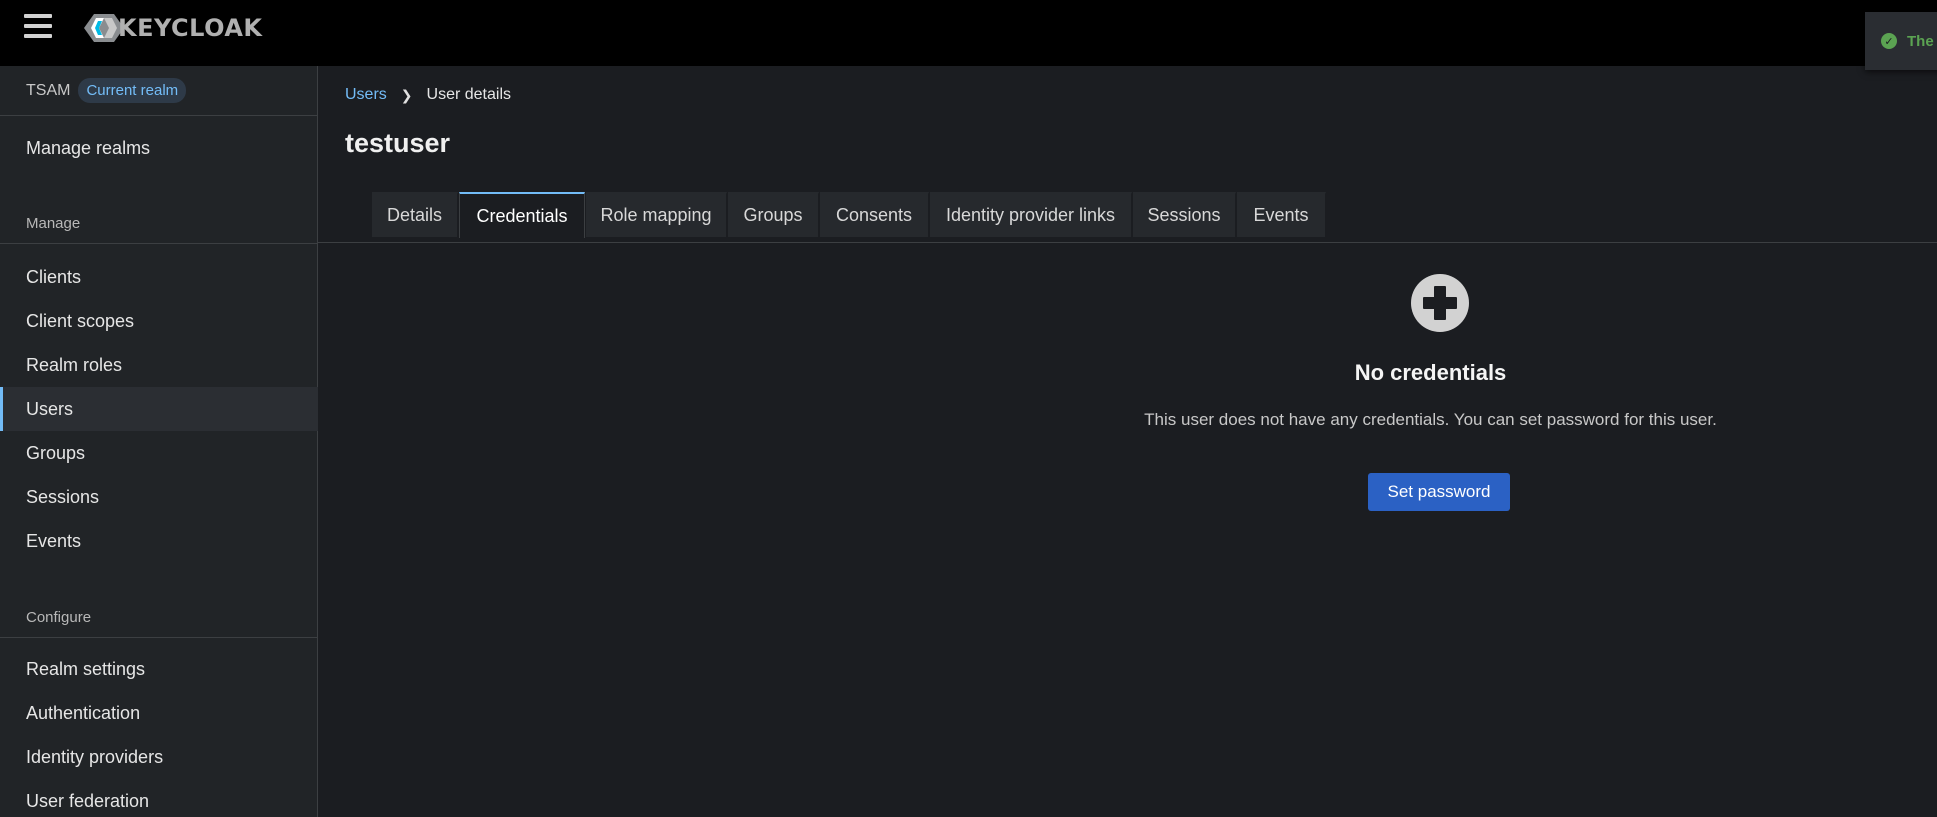  Describe the element at coordinates (159, 757) in the screenshot. I see `sidebar-item-identity-providers: Identity providers` at that location.